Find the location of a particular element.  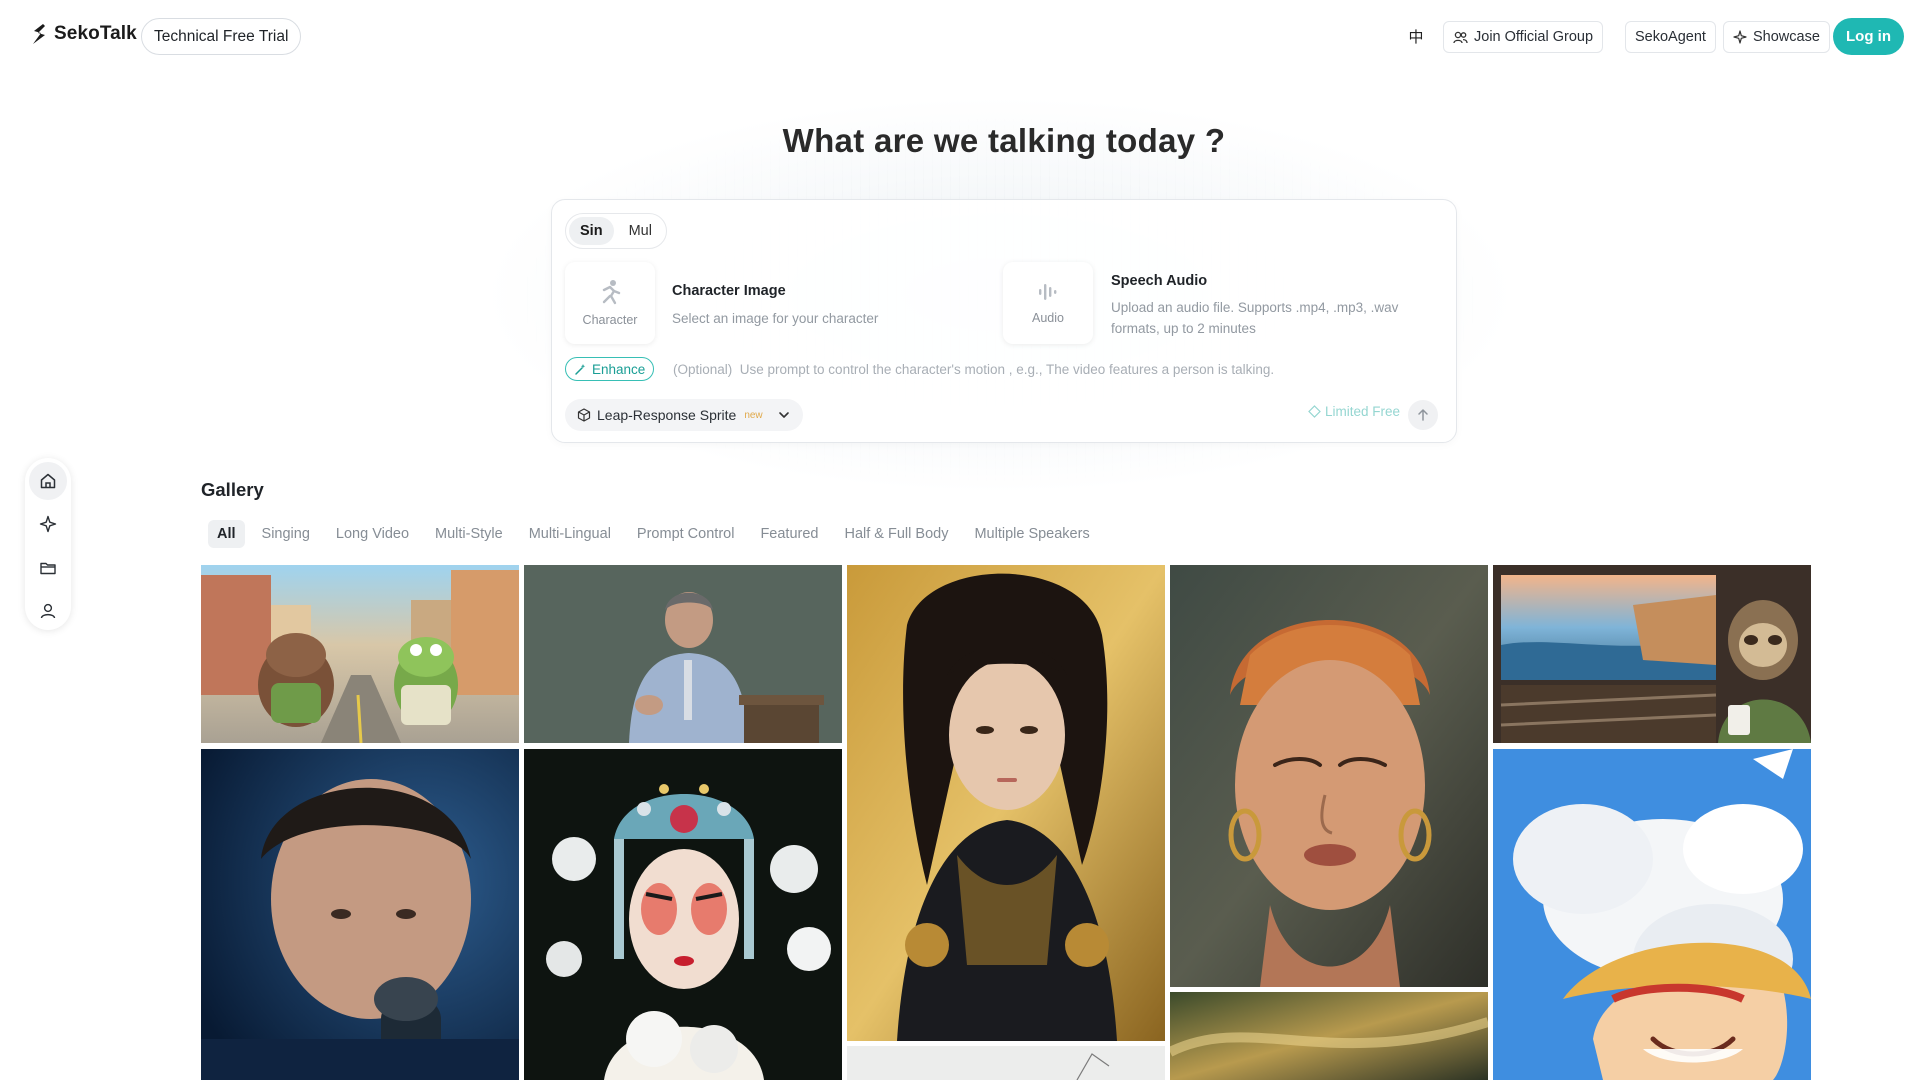

cartoon-boar-frog-image is located at coordinates (360, 654).